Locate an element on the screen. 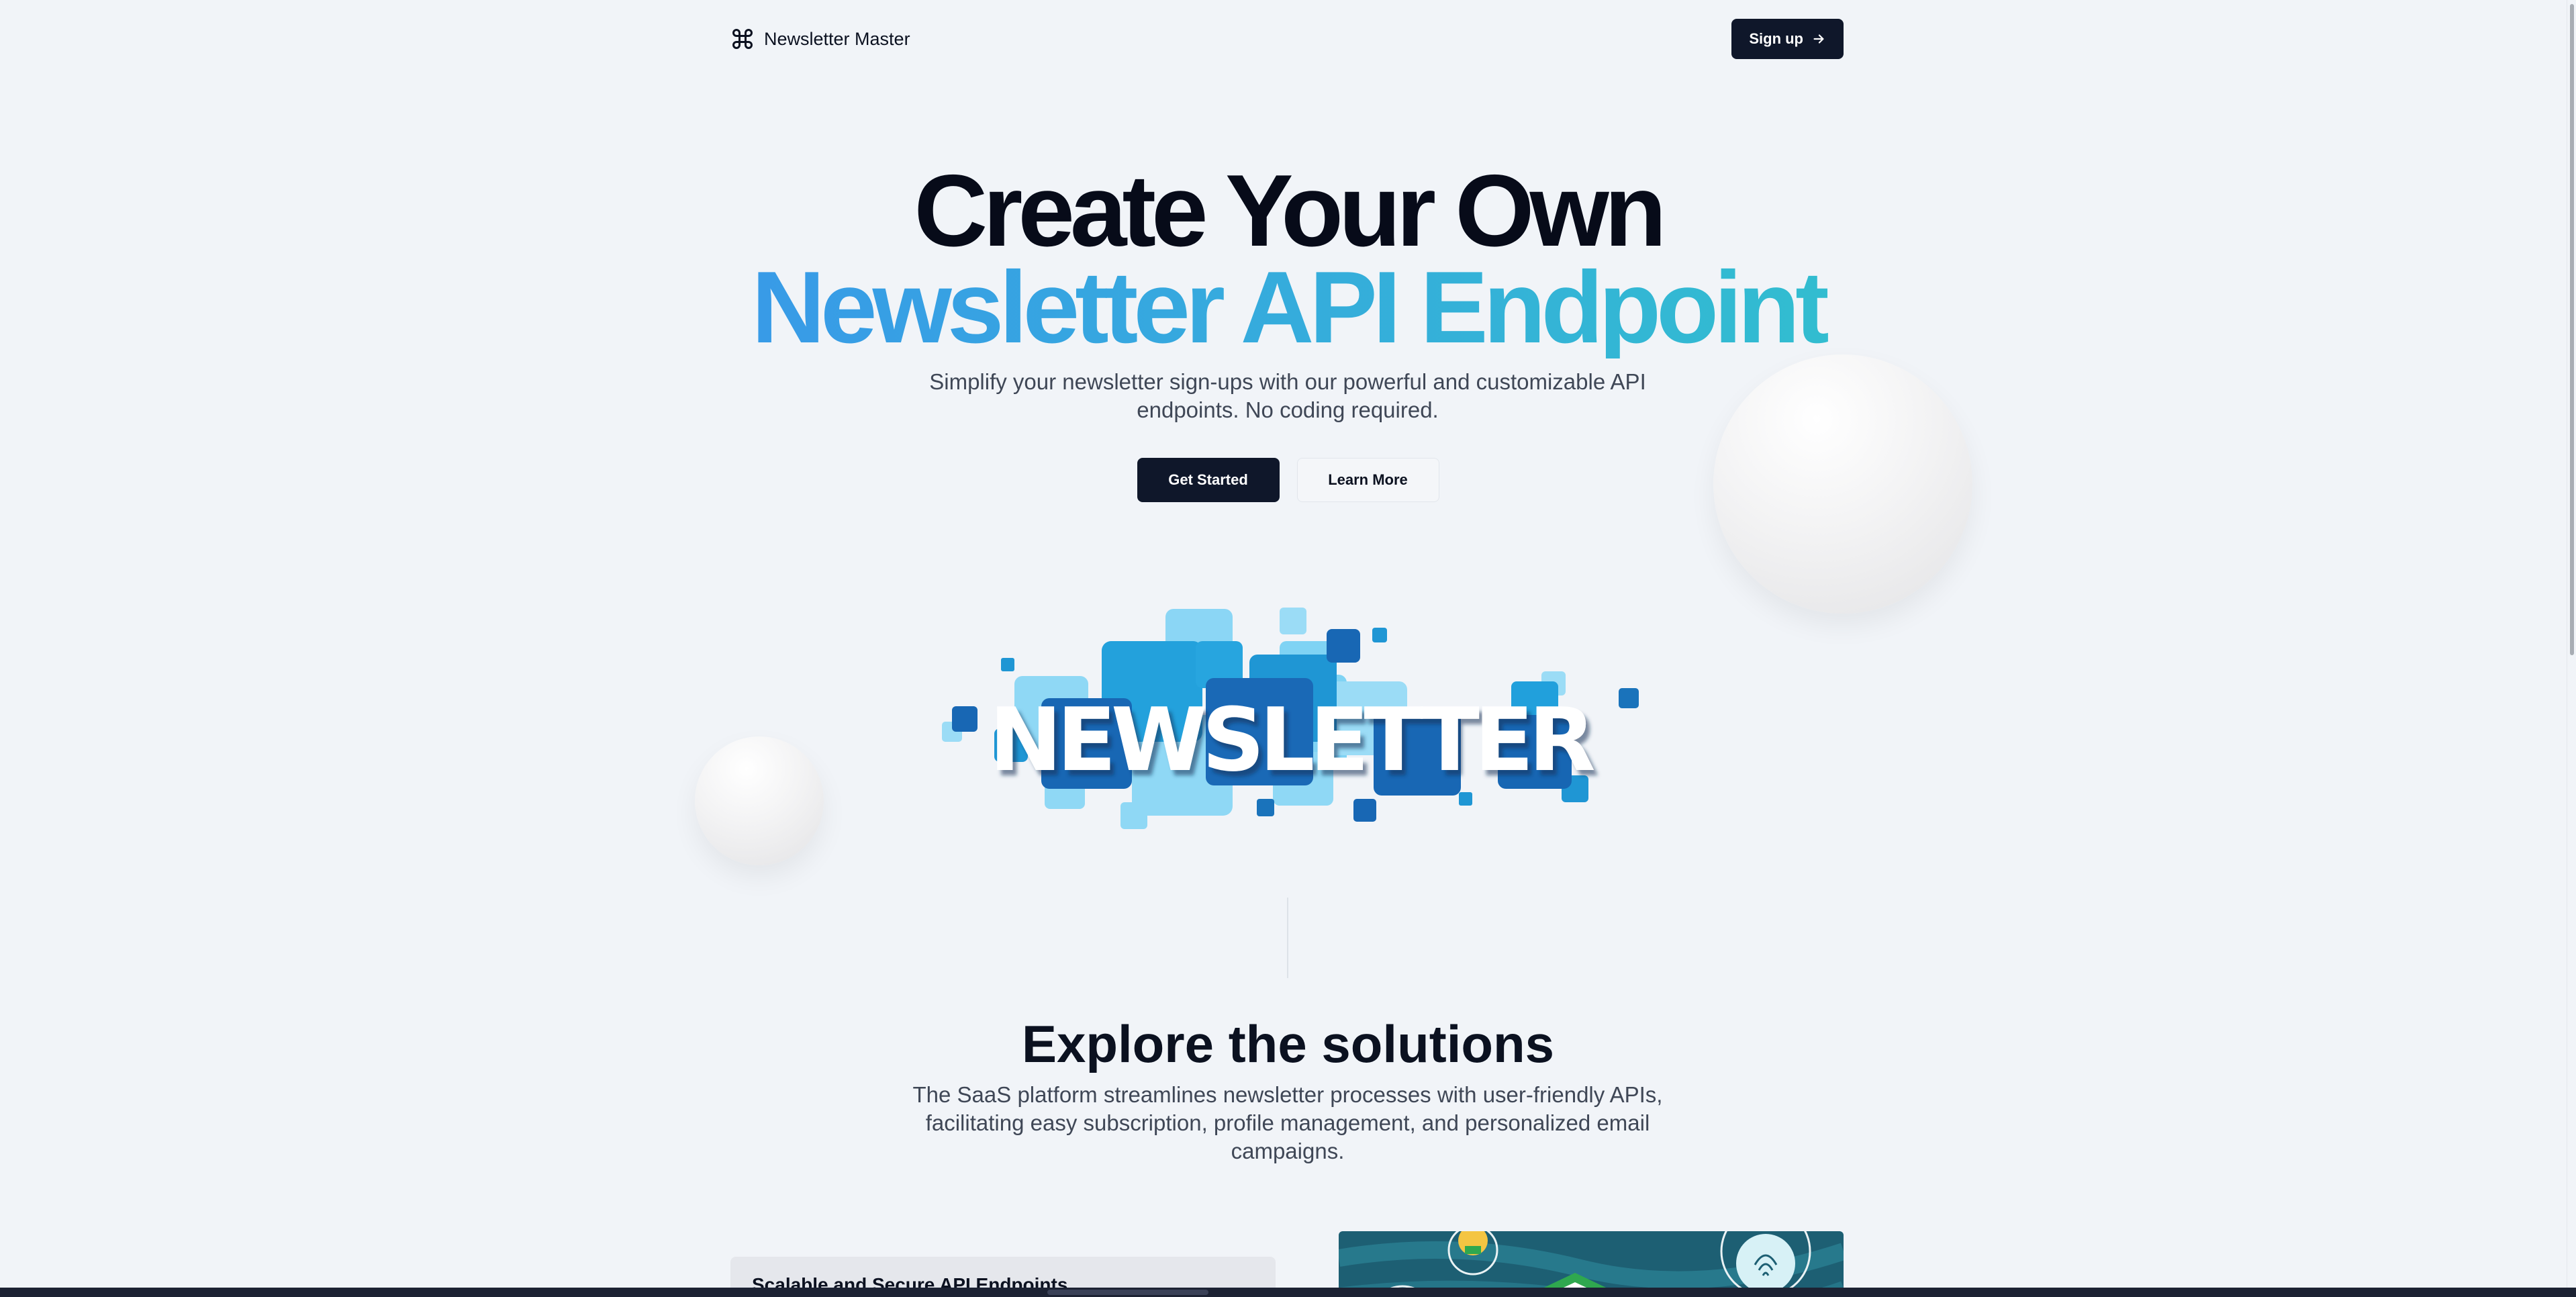  site-header: Newsletter Master Sign up is located at coordinates (1287, 39).